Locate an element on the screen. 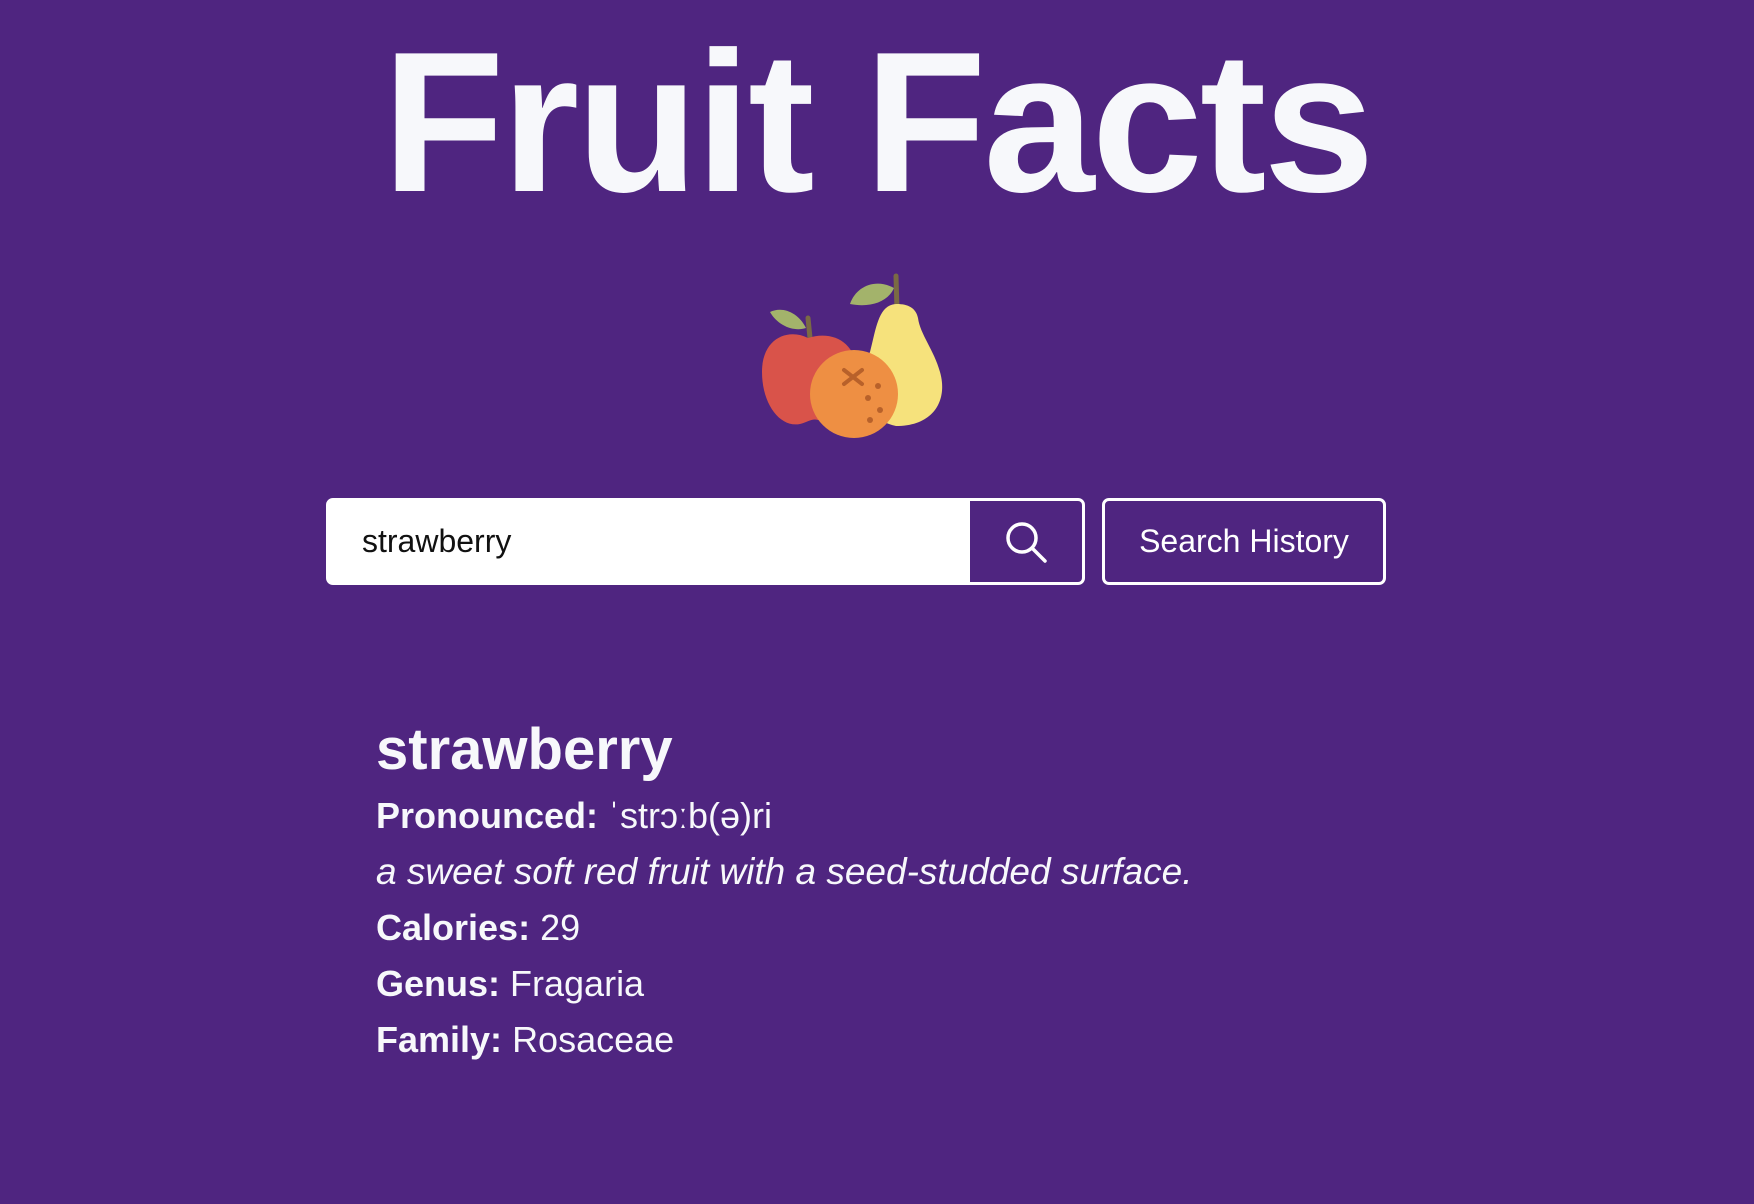  genus-value: Fragaria is located at coordinates (577, 983).